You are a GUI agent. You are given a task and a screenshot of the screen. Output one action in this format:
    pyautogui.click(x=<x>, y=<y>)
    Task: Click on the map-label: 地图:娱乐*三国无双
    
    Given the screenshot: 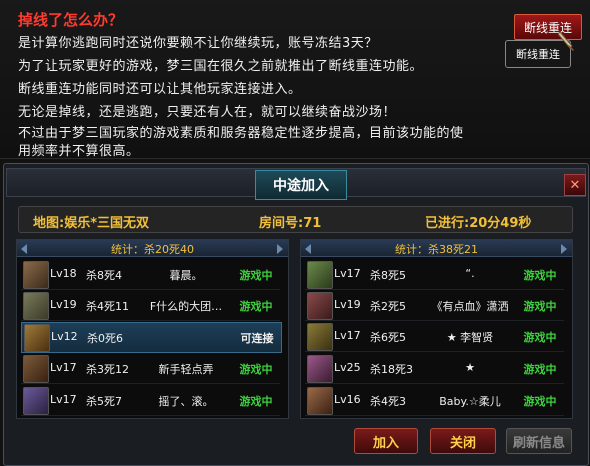 What is the action you would take?
    pyautogui.click(x=91, y=223)
    